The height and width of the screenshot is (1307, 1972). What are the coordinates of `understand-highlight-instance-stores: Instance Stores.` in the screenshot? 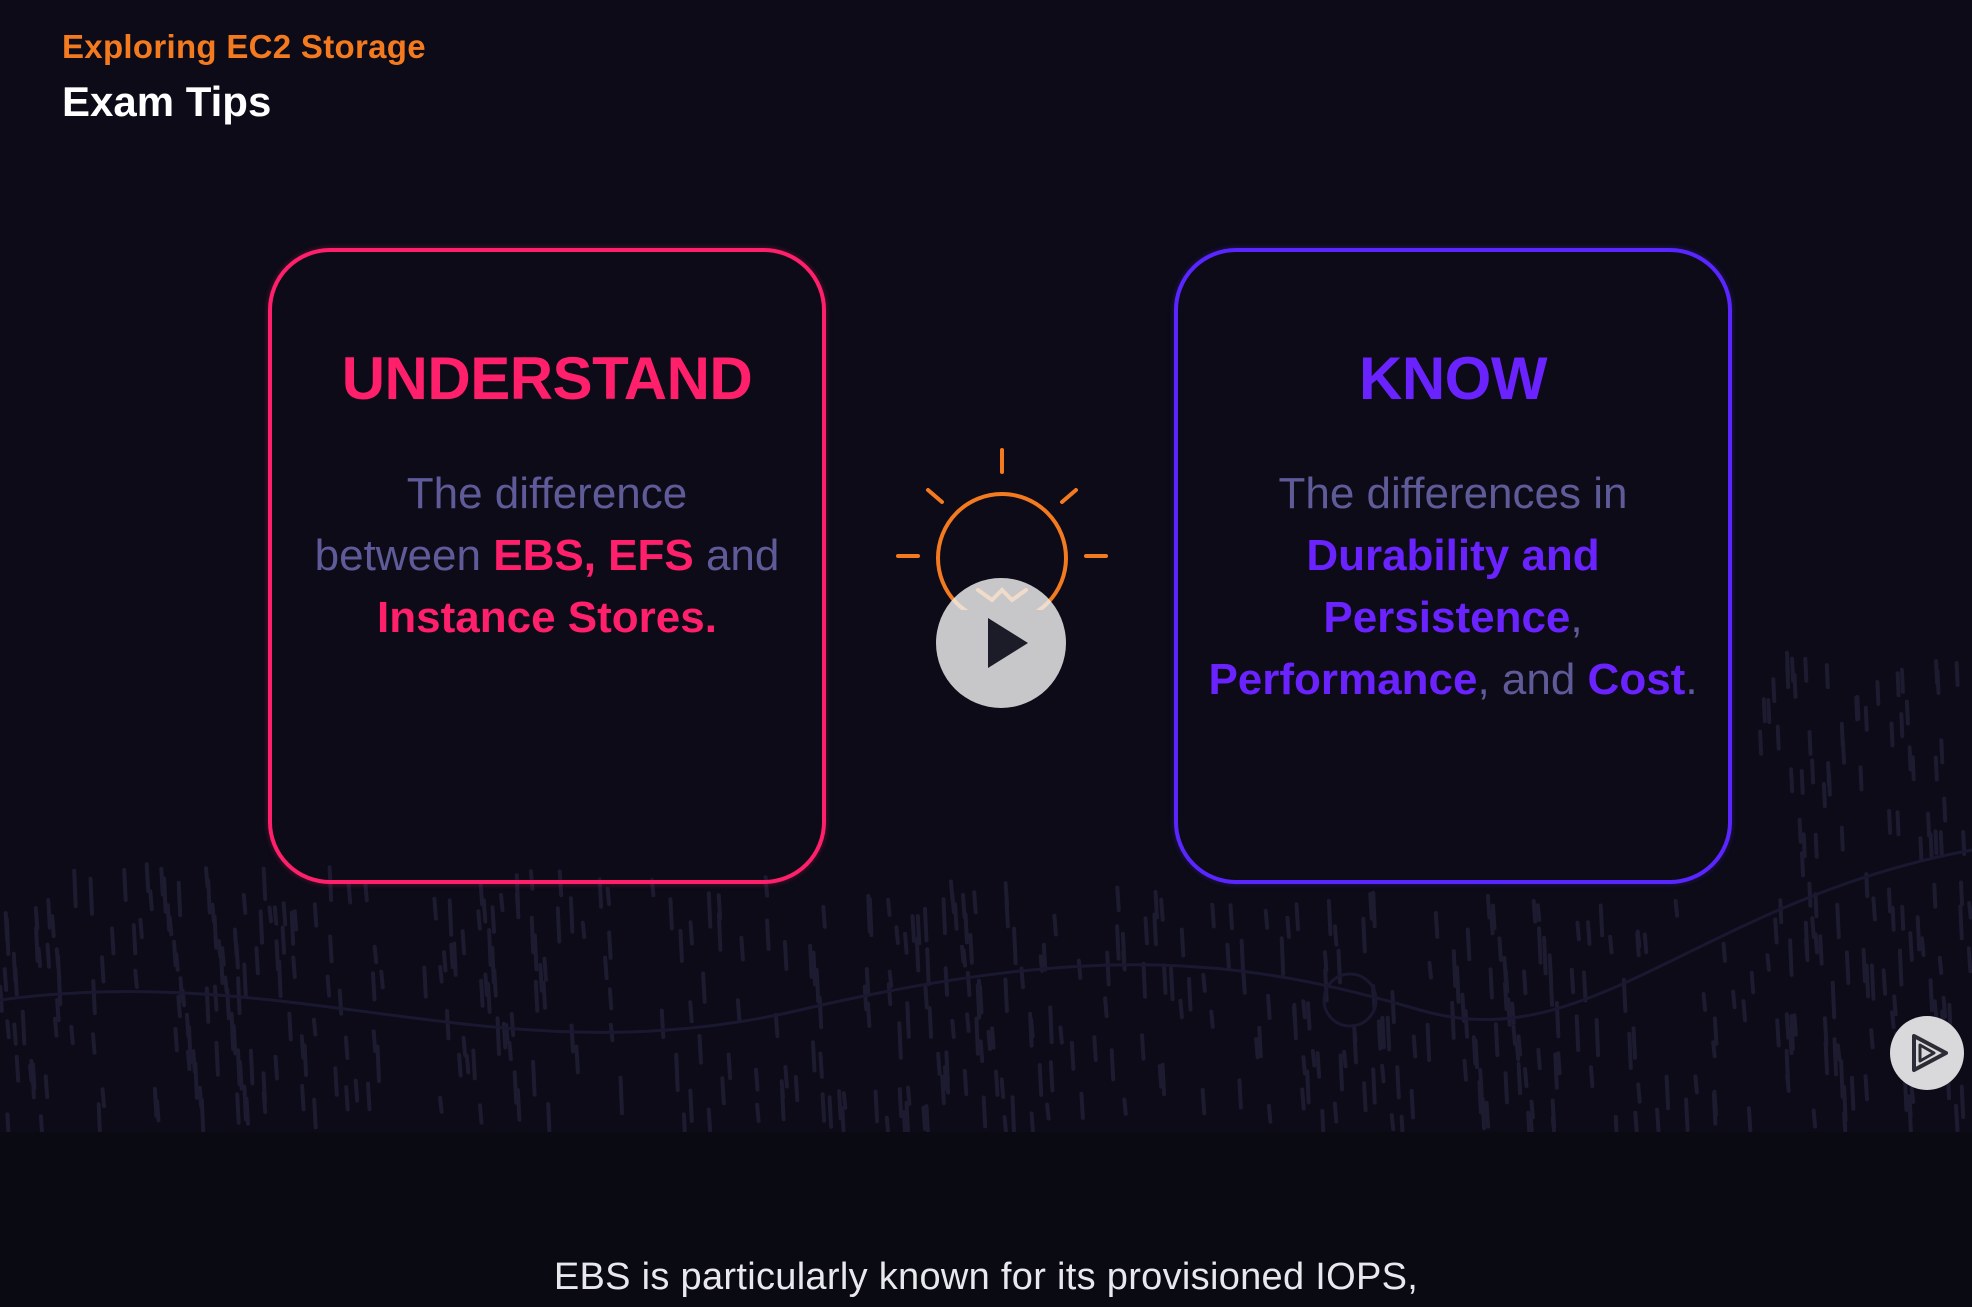 It's located at (547, 617).